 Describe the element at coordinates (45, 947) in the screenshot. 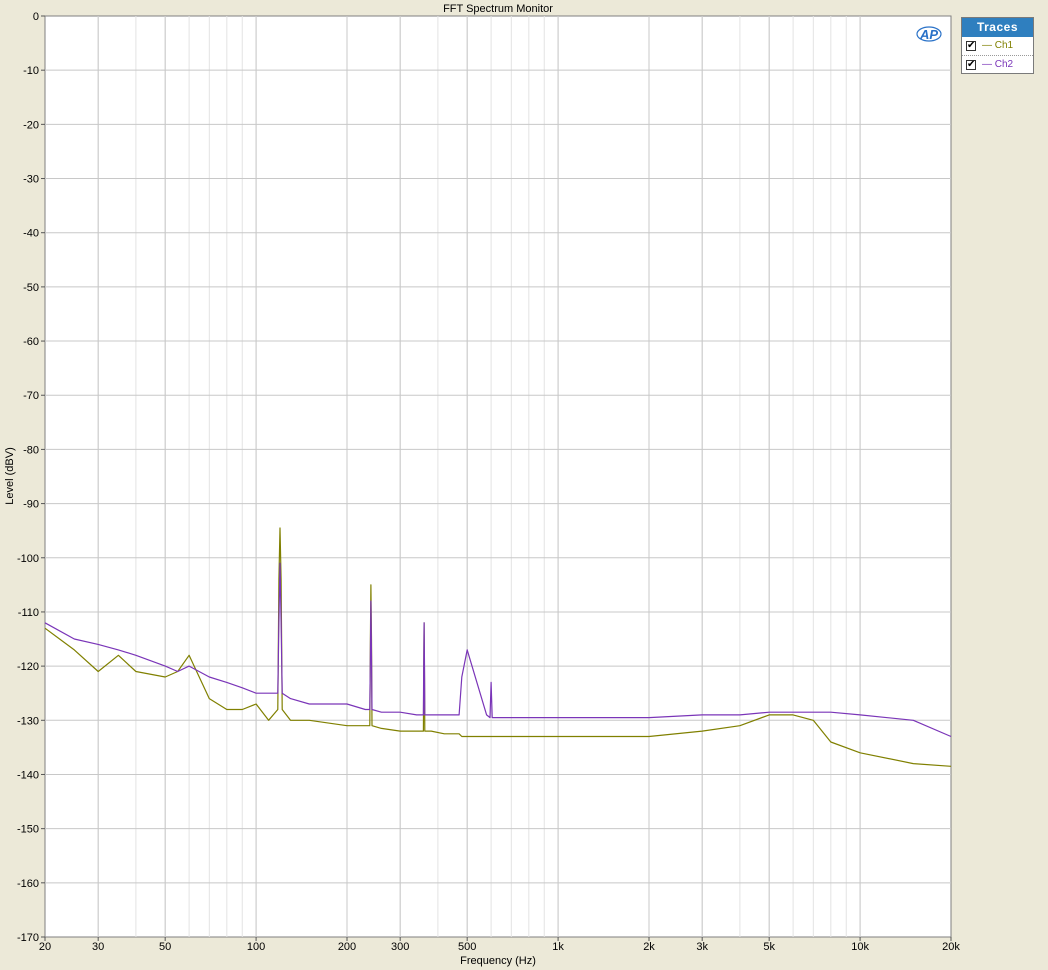

I see `x-tick-label: 20` at that location.